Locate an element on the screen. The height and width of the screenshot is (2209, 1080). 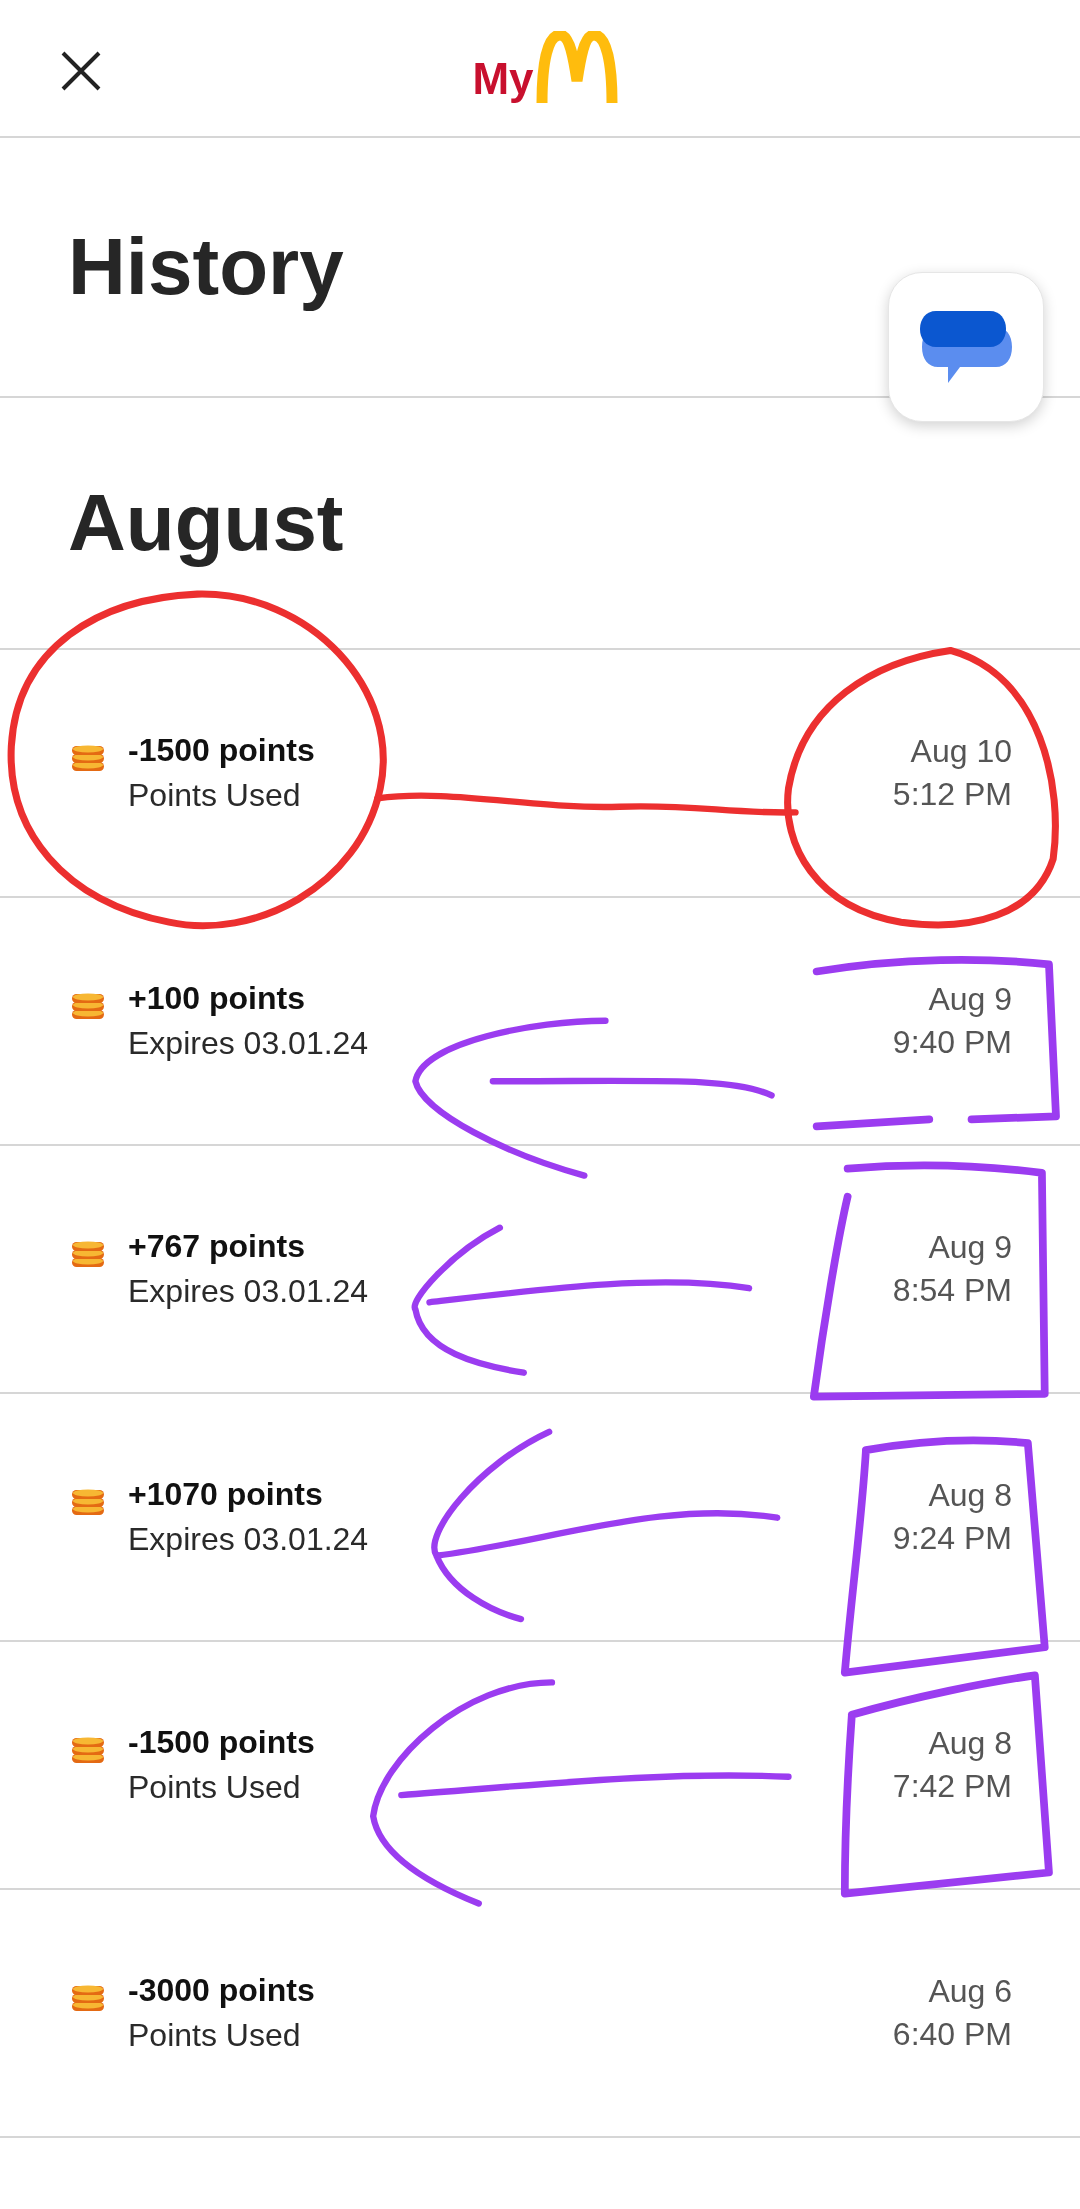
entry-time: 9:40 PM is located at coordinates (952, 1042).